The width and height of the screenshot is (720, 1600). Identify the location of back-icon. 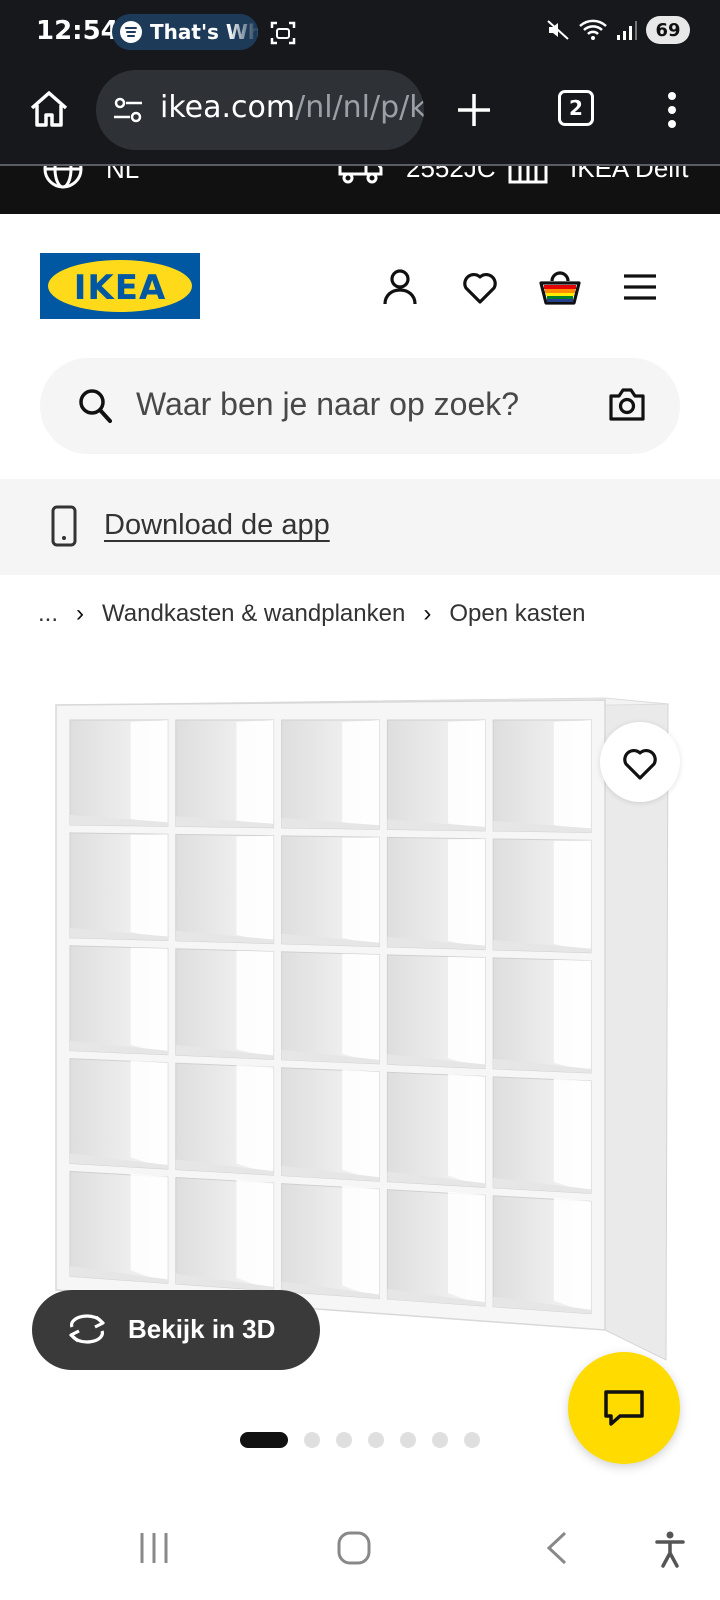
(557, 1548).